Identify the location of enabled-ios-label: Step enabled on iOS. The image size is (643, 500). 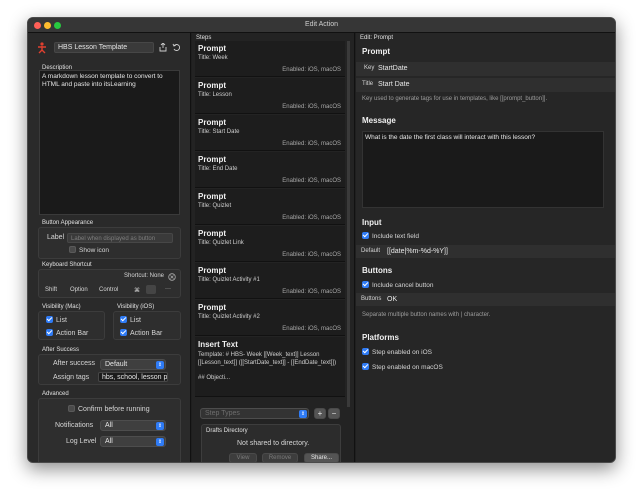
(402, 352).